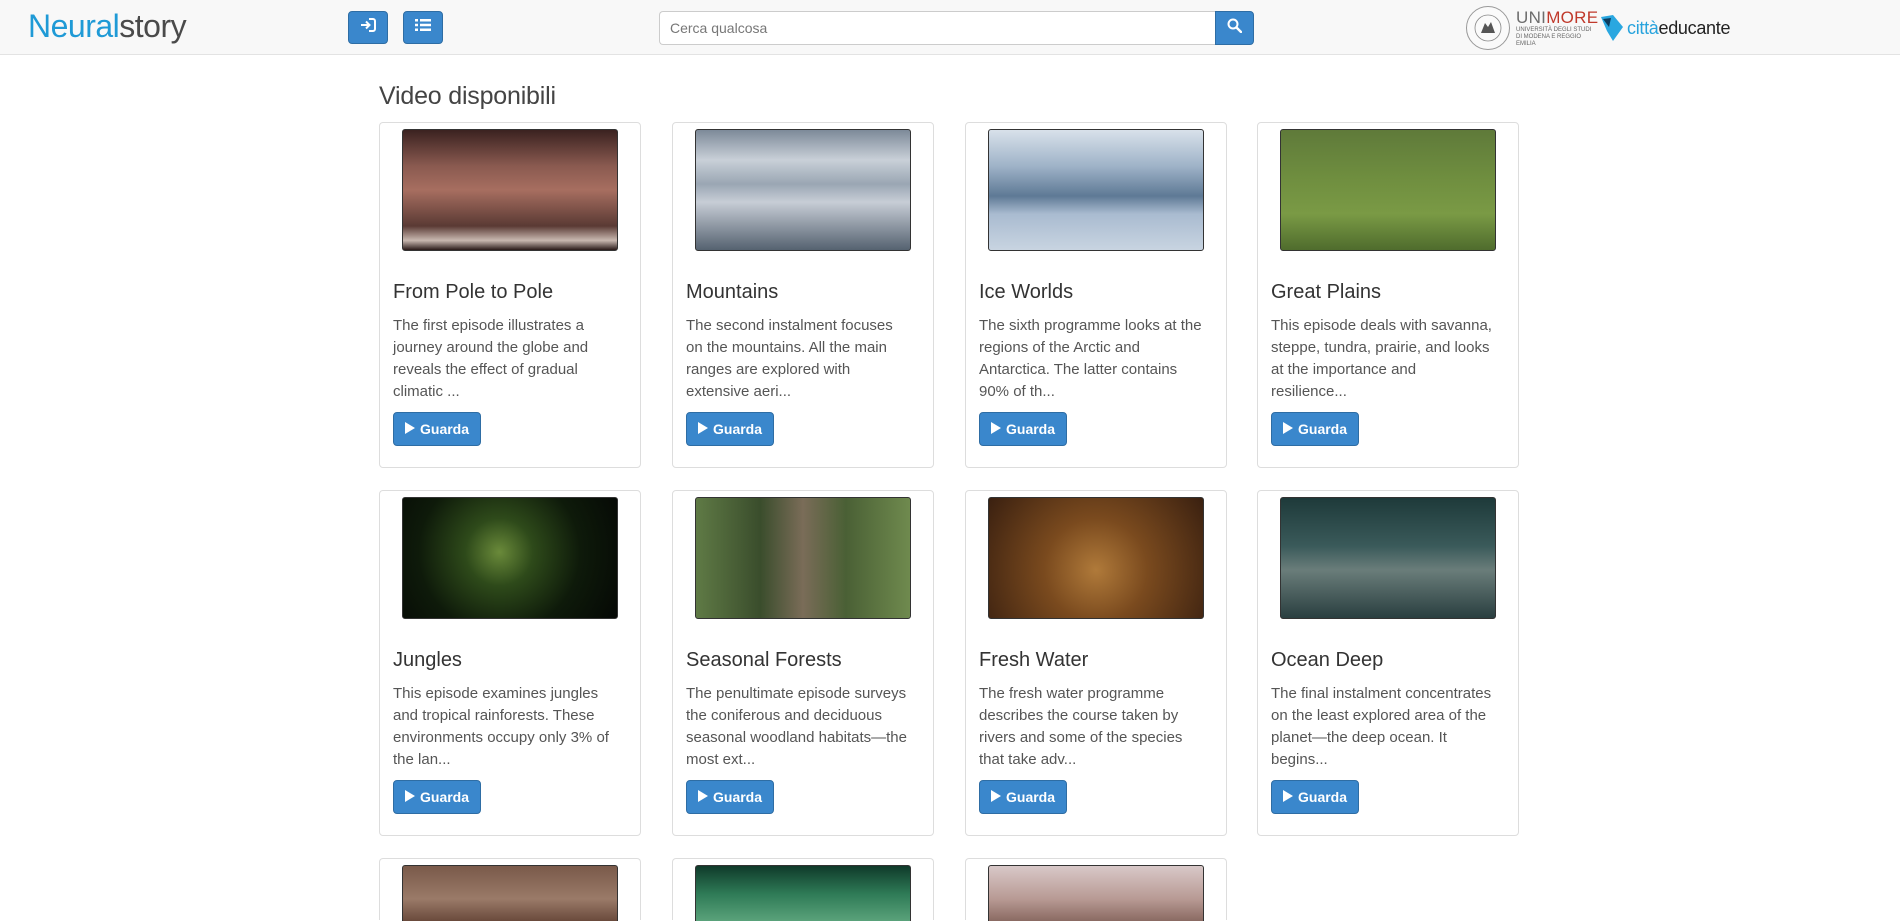  Describe the element at coordinates (1327, 660) in the screenshot. I see `video-title: Ocean Deep` at that location.